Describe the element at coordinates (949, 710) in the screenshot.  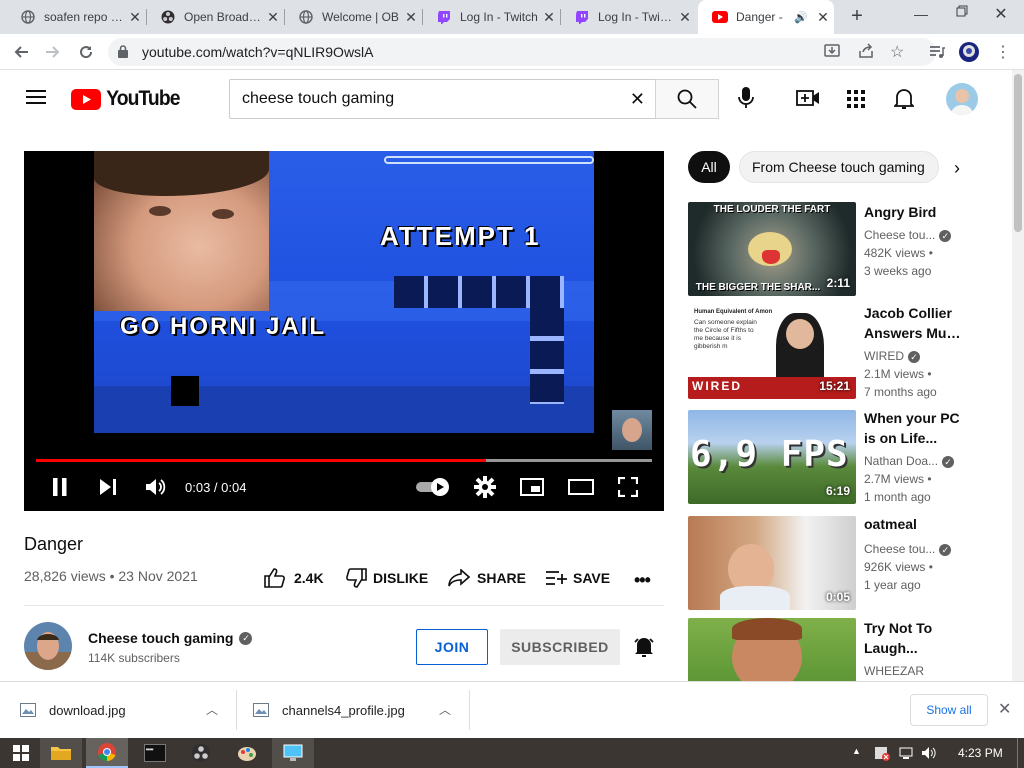
I see `show-all-downloads-button: Show all` at that location.